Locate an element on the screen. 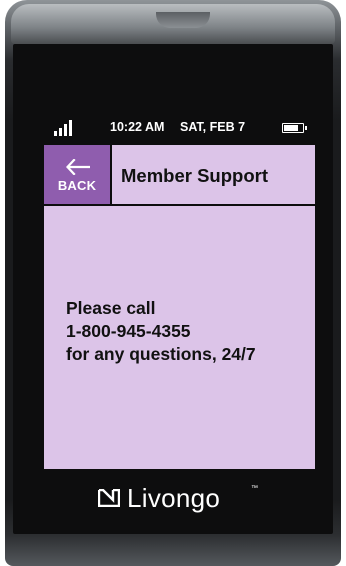 This screenshot has width=346, height=566. device-notch is located at coordinates (183, 20).